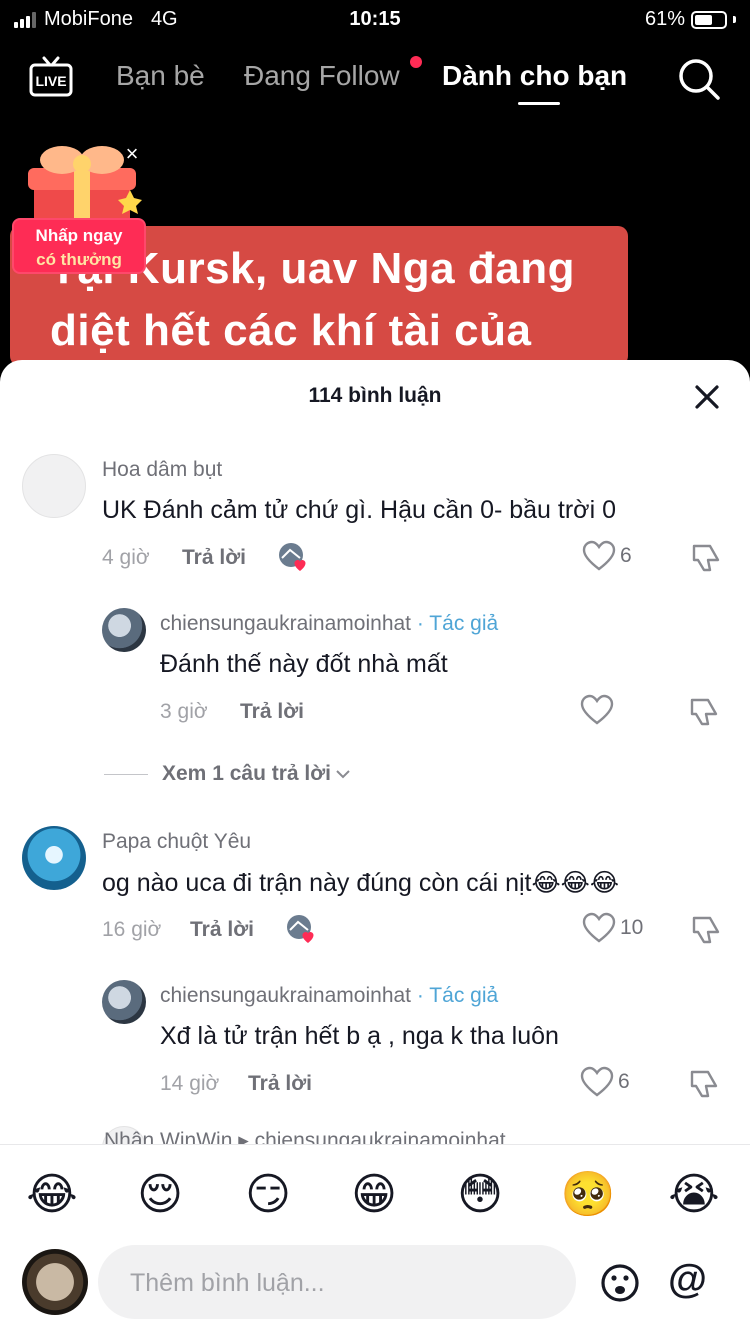  What do you see at coordinates (709, 19) in the screenshot?
I see `battery-icon` at bounding box center [709, 19].